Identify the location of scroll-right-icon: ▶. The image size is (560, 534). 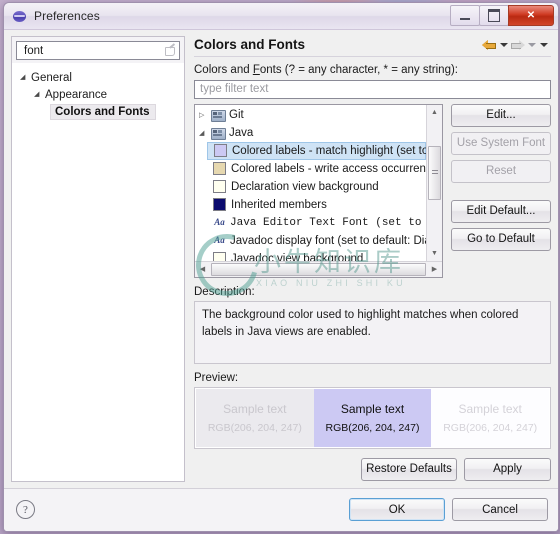
(434, 269).